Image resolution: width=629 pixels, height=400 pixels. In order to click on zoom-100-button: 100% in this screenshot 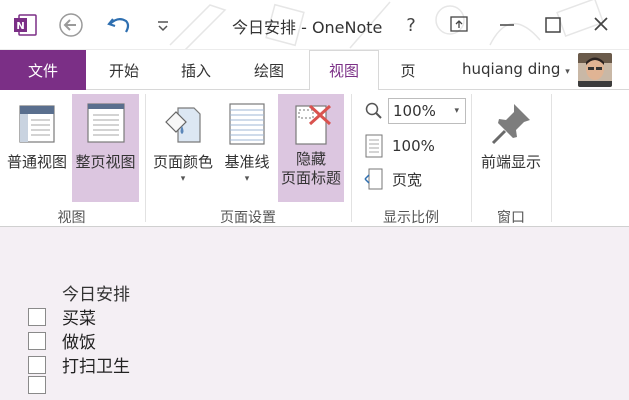, I will do `click(399, 146)`.